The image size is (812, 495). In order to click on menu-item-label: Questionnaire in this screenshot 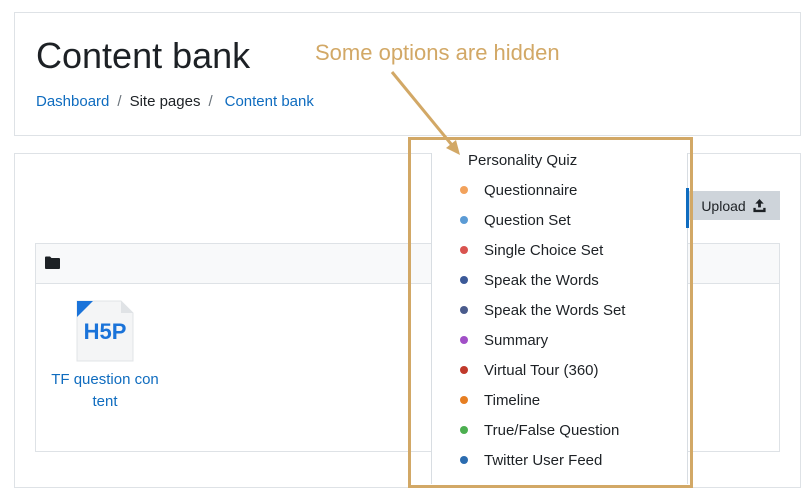, I will do `click(531, 190)`.